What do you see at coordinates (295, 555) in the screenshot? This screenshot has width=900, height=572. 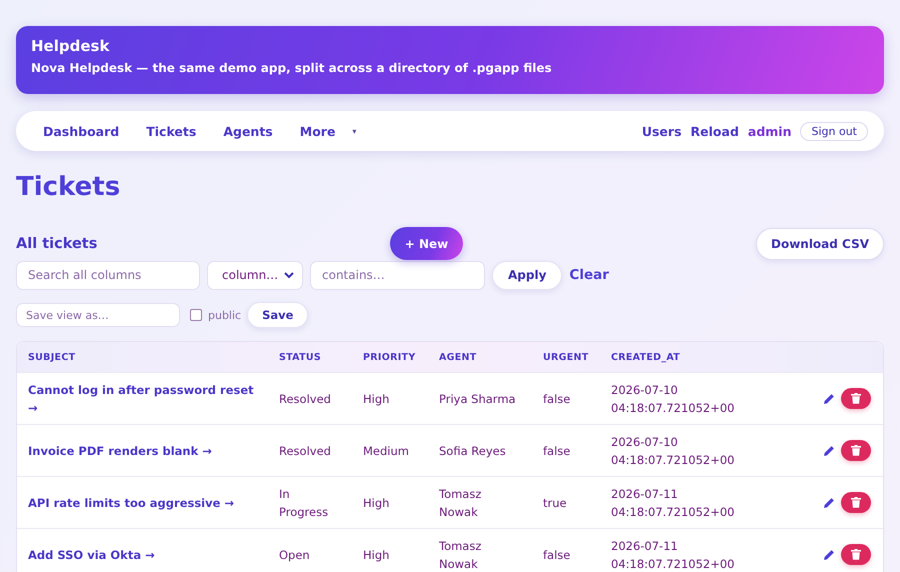 I see `table-cell-text: Open` at bounding box center [295, 555].